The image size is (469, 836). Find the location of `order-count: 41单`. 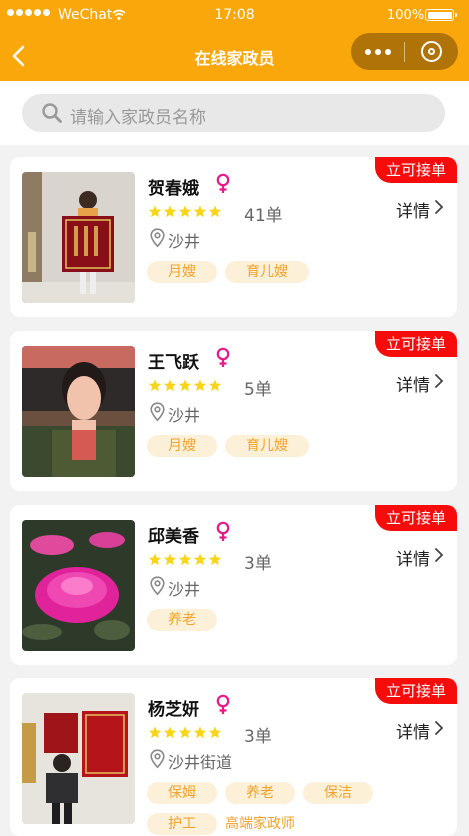

order-count: 41单 is located at coordinates (263, 216).